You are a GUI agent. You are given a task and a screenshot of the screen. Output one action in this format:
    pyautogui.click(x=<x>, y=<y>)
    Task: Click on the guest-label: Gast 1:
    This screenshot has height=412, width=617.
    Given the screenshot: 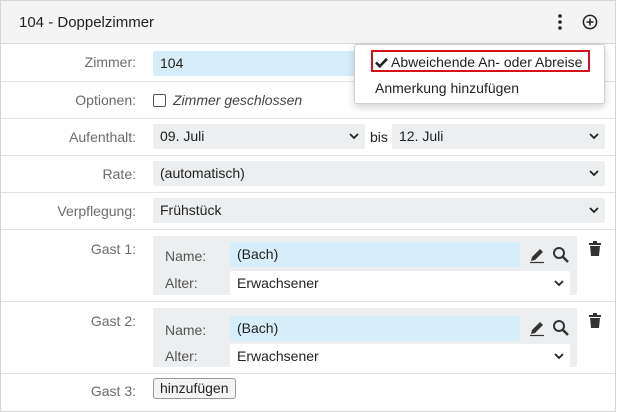 What is the action you would take?
    pyautogui.click(x=113, y=249)
    